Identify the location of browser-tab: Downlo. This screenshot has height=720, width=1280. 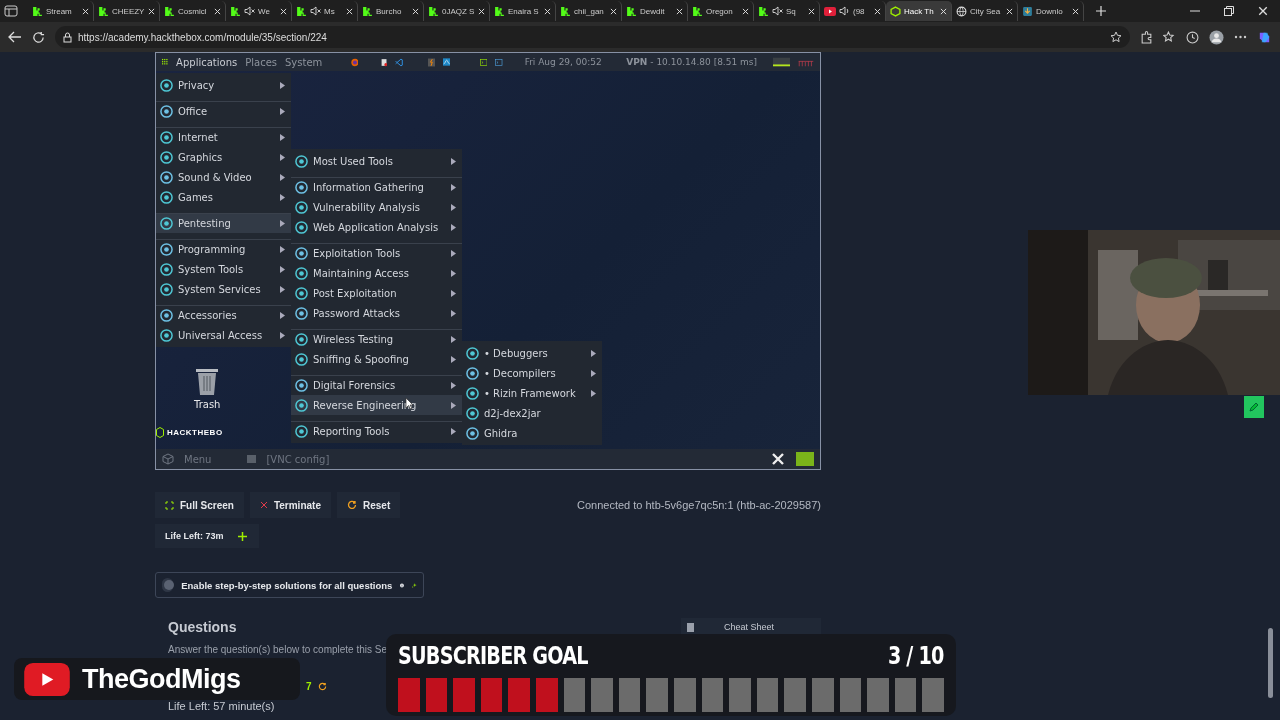
(1051, 11).